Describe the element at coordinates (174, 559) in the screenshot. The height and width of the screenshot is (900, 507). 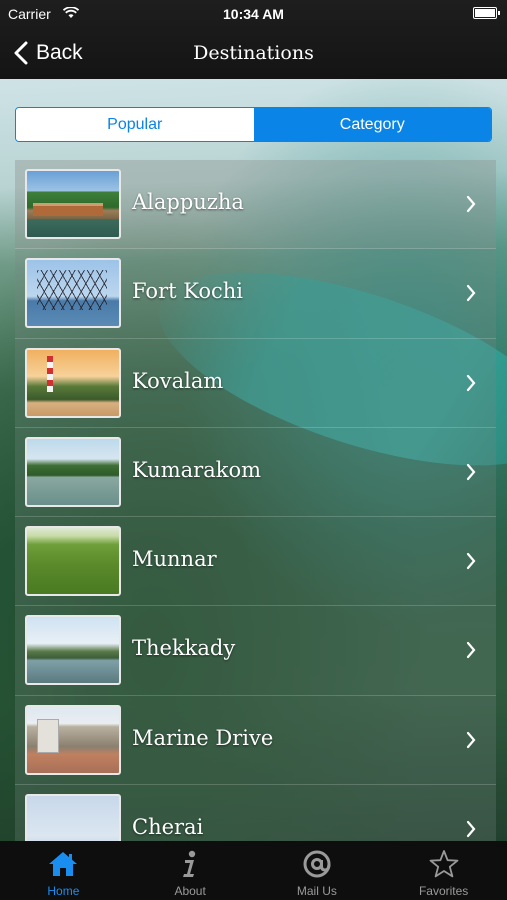
I see `destination-name: Munnar` at that location.